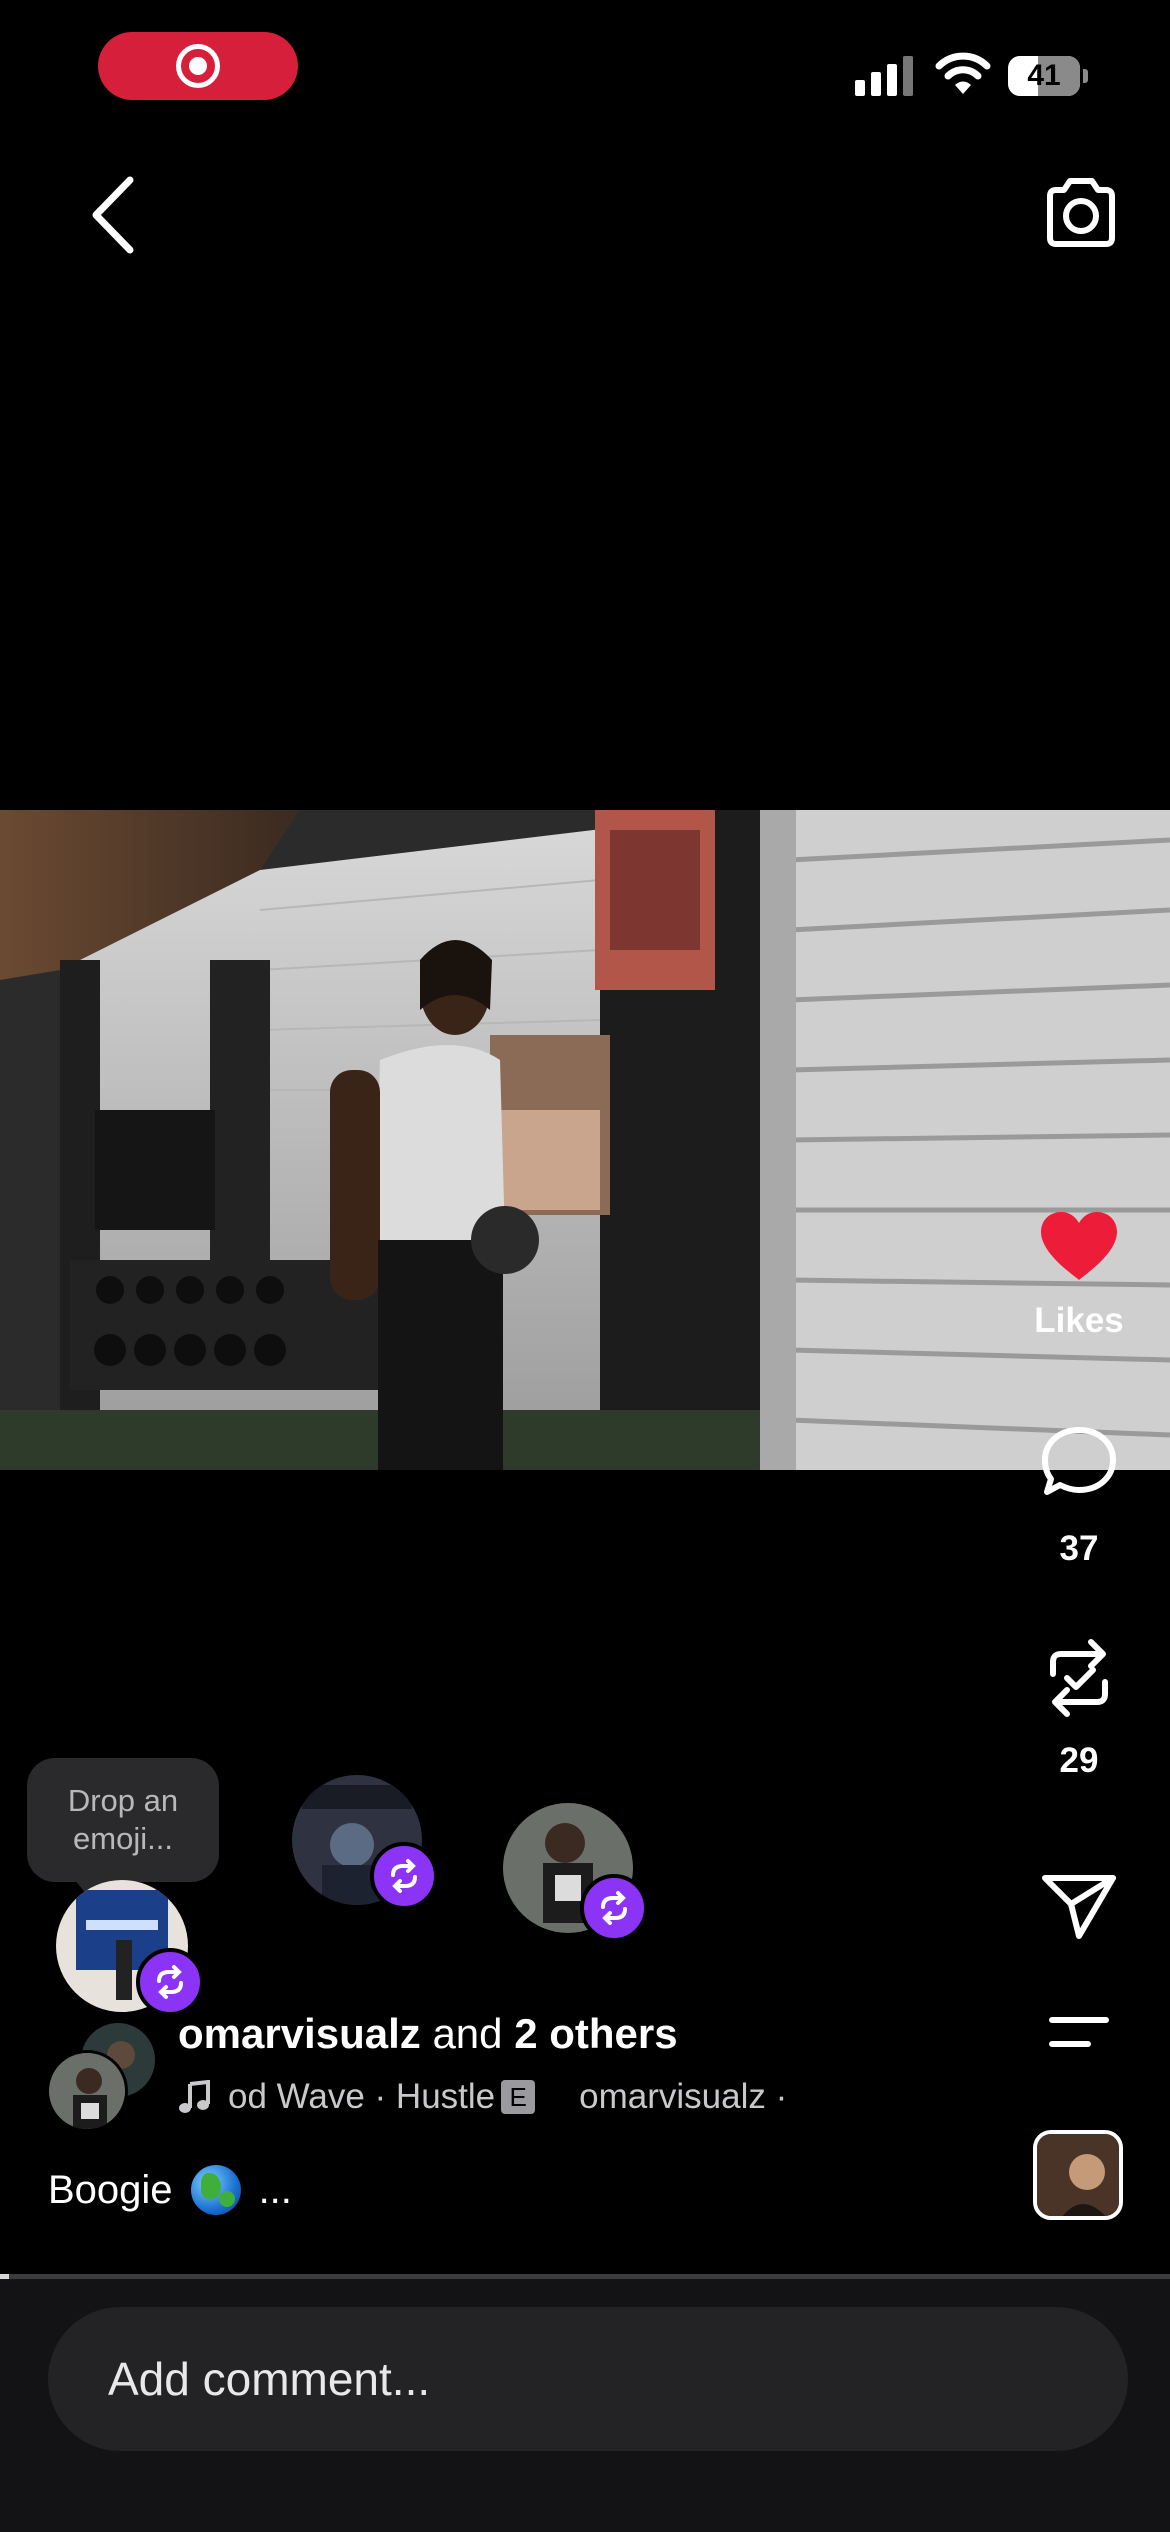 The image size is (1170, 2532). I want to click on wifi-icon, so click(963, 73).